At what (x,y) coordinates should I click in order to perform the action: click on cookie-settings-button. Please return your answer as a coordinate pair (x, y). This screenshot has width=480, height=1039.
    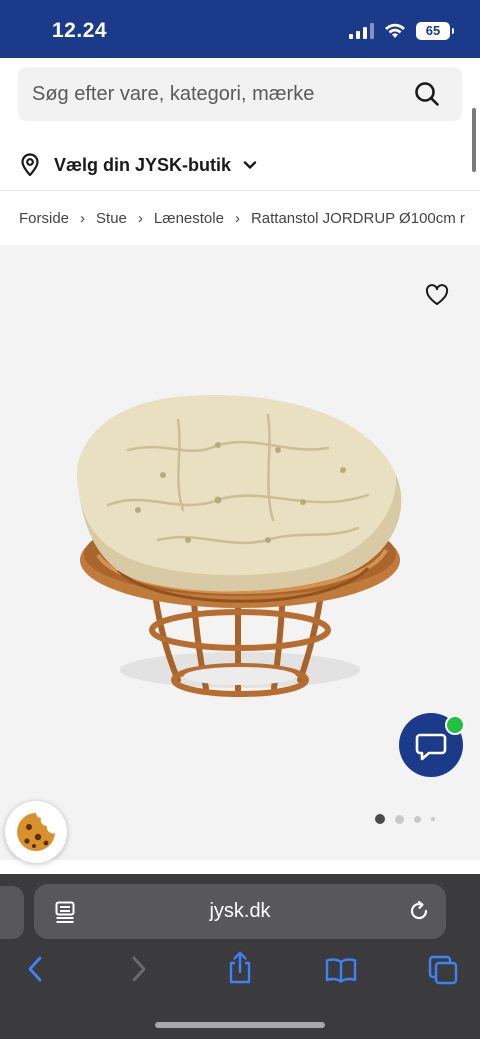
    Looking at the image, I should click on (36, 832).